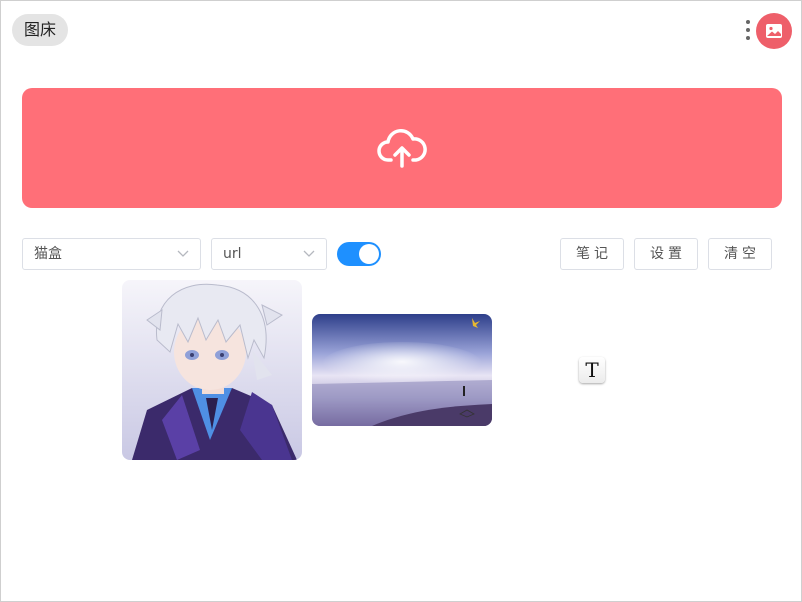 The image size is (802, 602). I want to click on format-select-value: url, so click(232, 254).